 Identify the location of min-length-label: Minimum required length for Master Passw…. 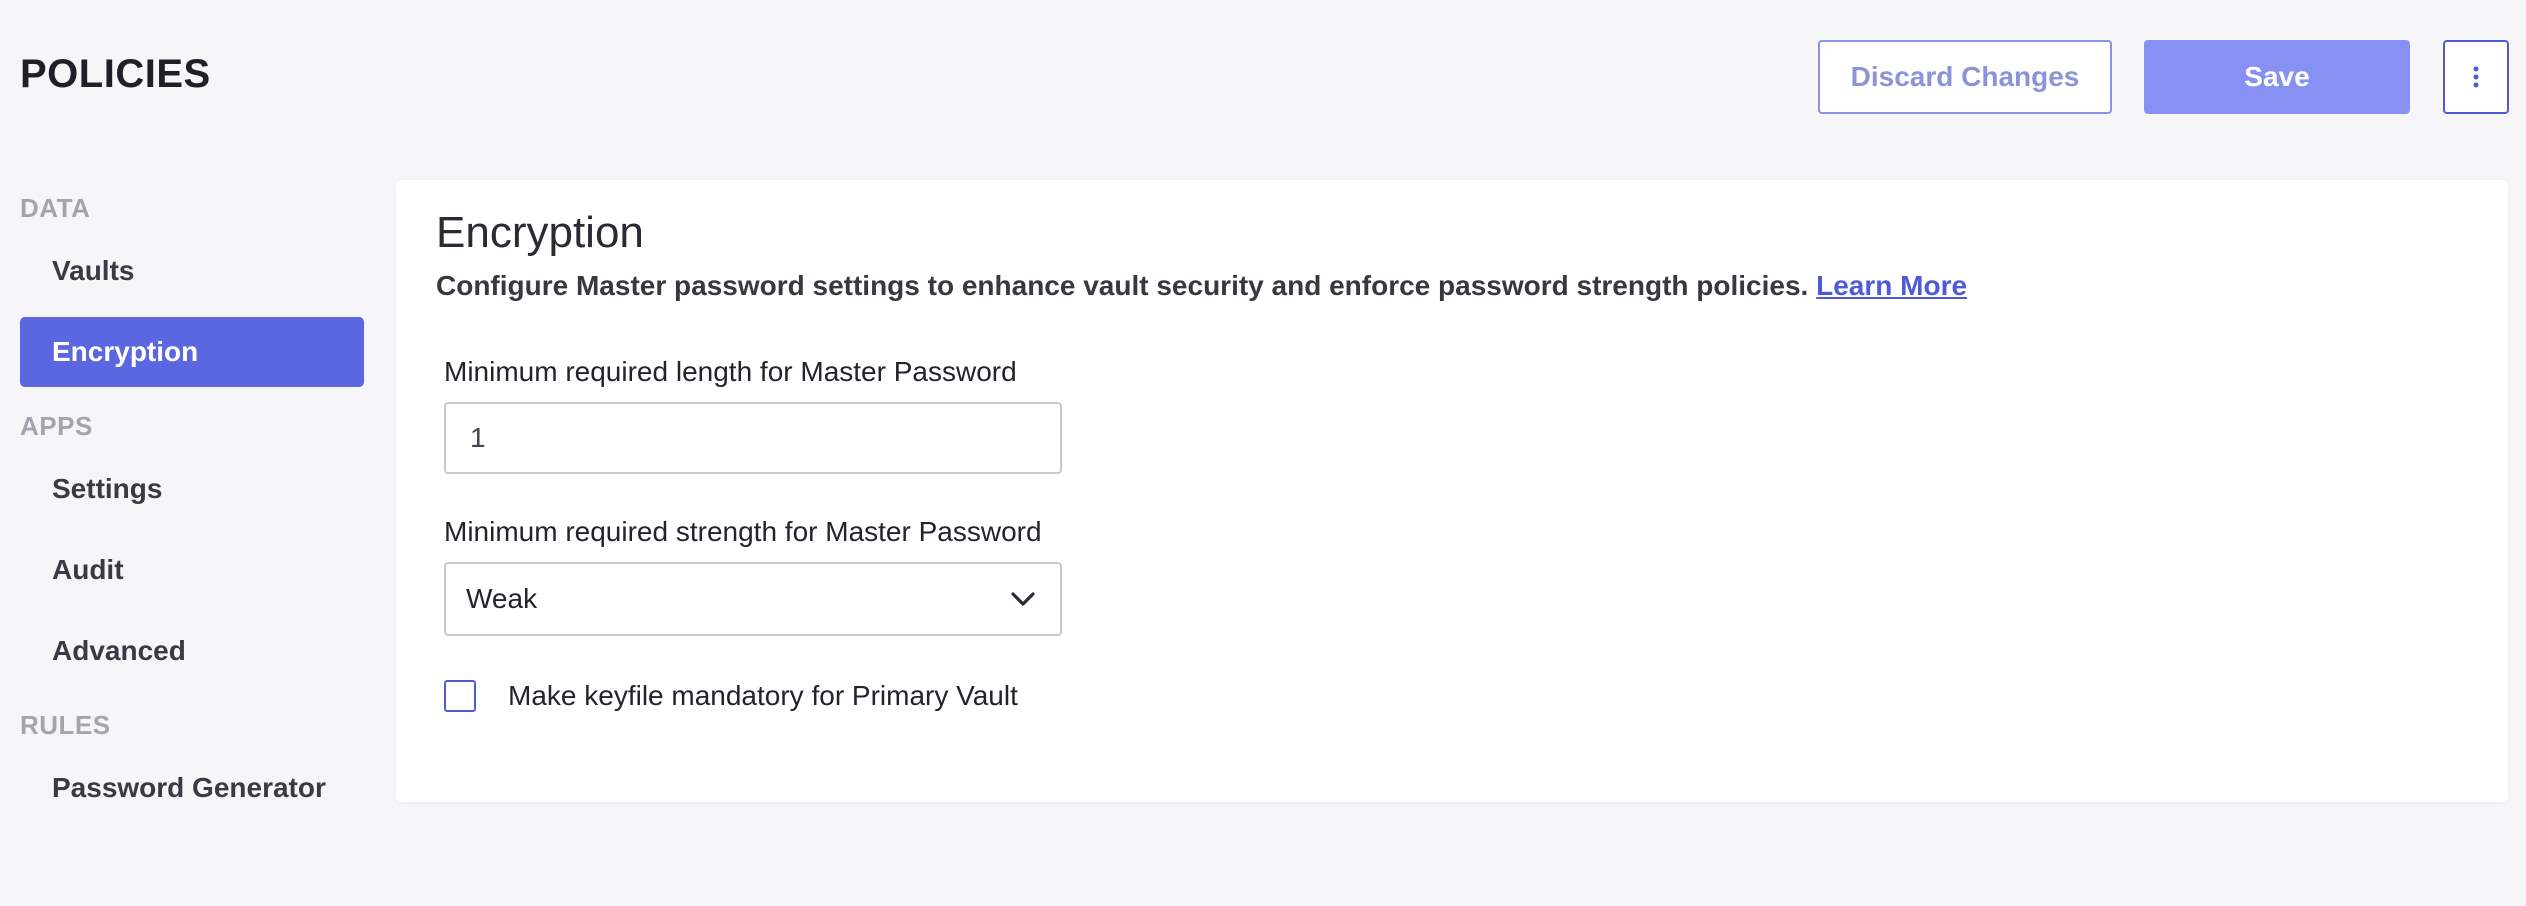
(730, 371).